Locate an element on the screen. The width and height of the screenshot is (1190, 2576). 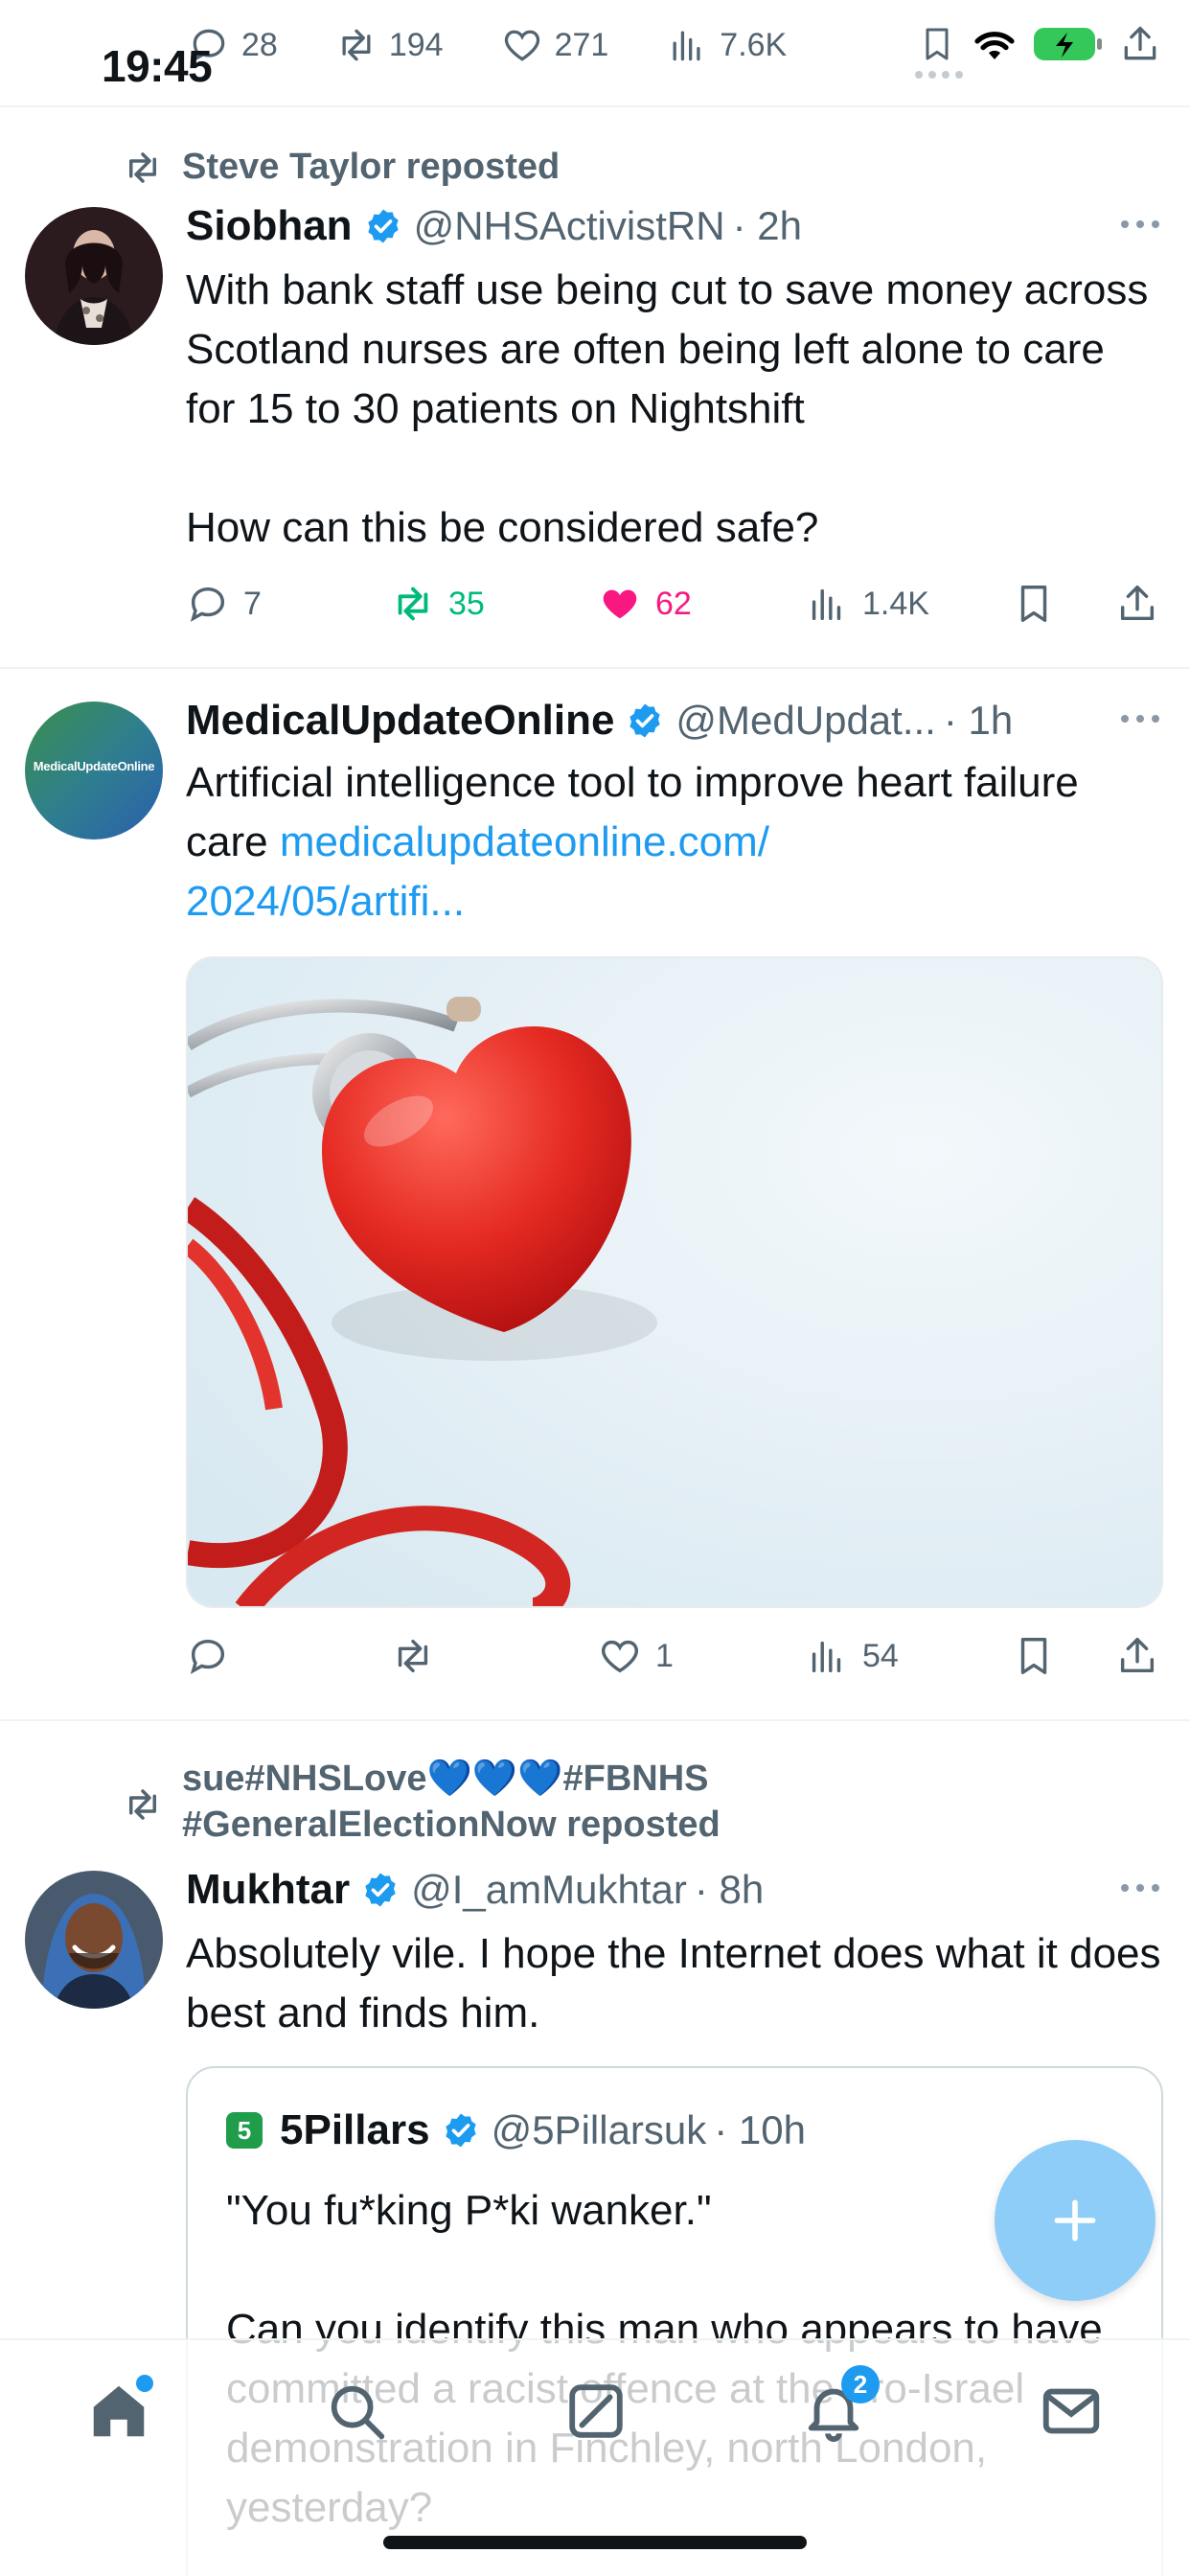
grok-icon is located at coordinates (596, 2411).